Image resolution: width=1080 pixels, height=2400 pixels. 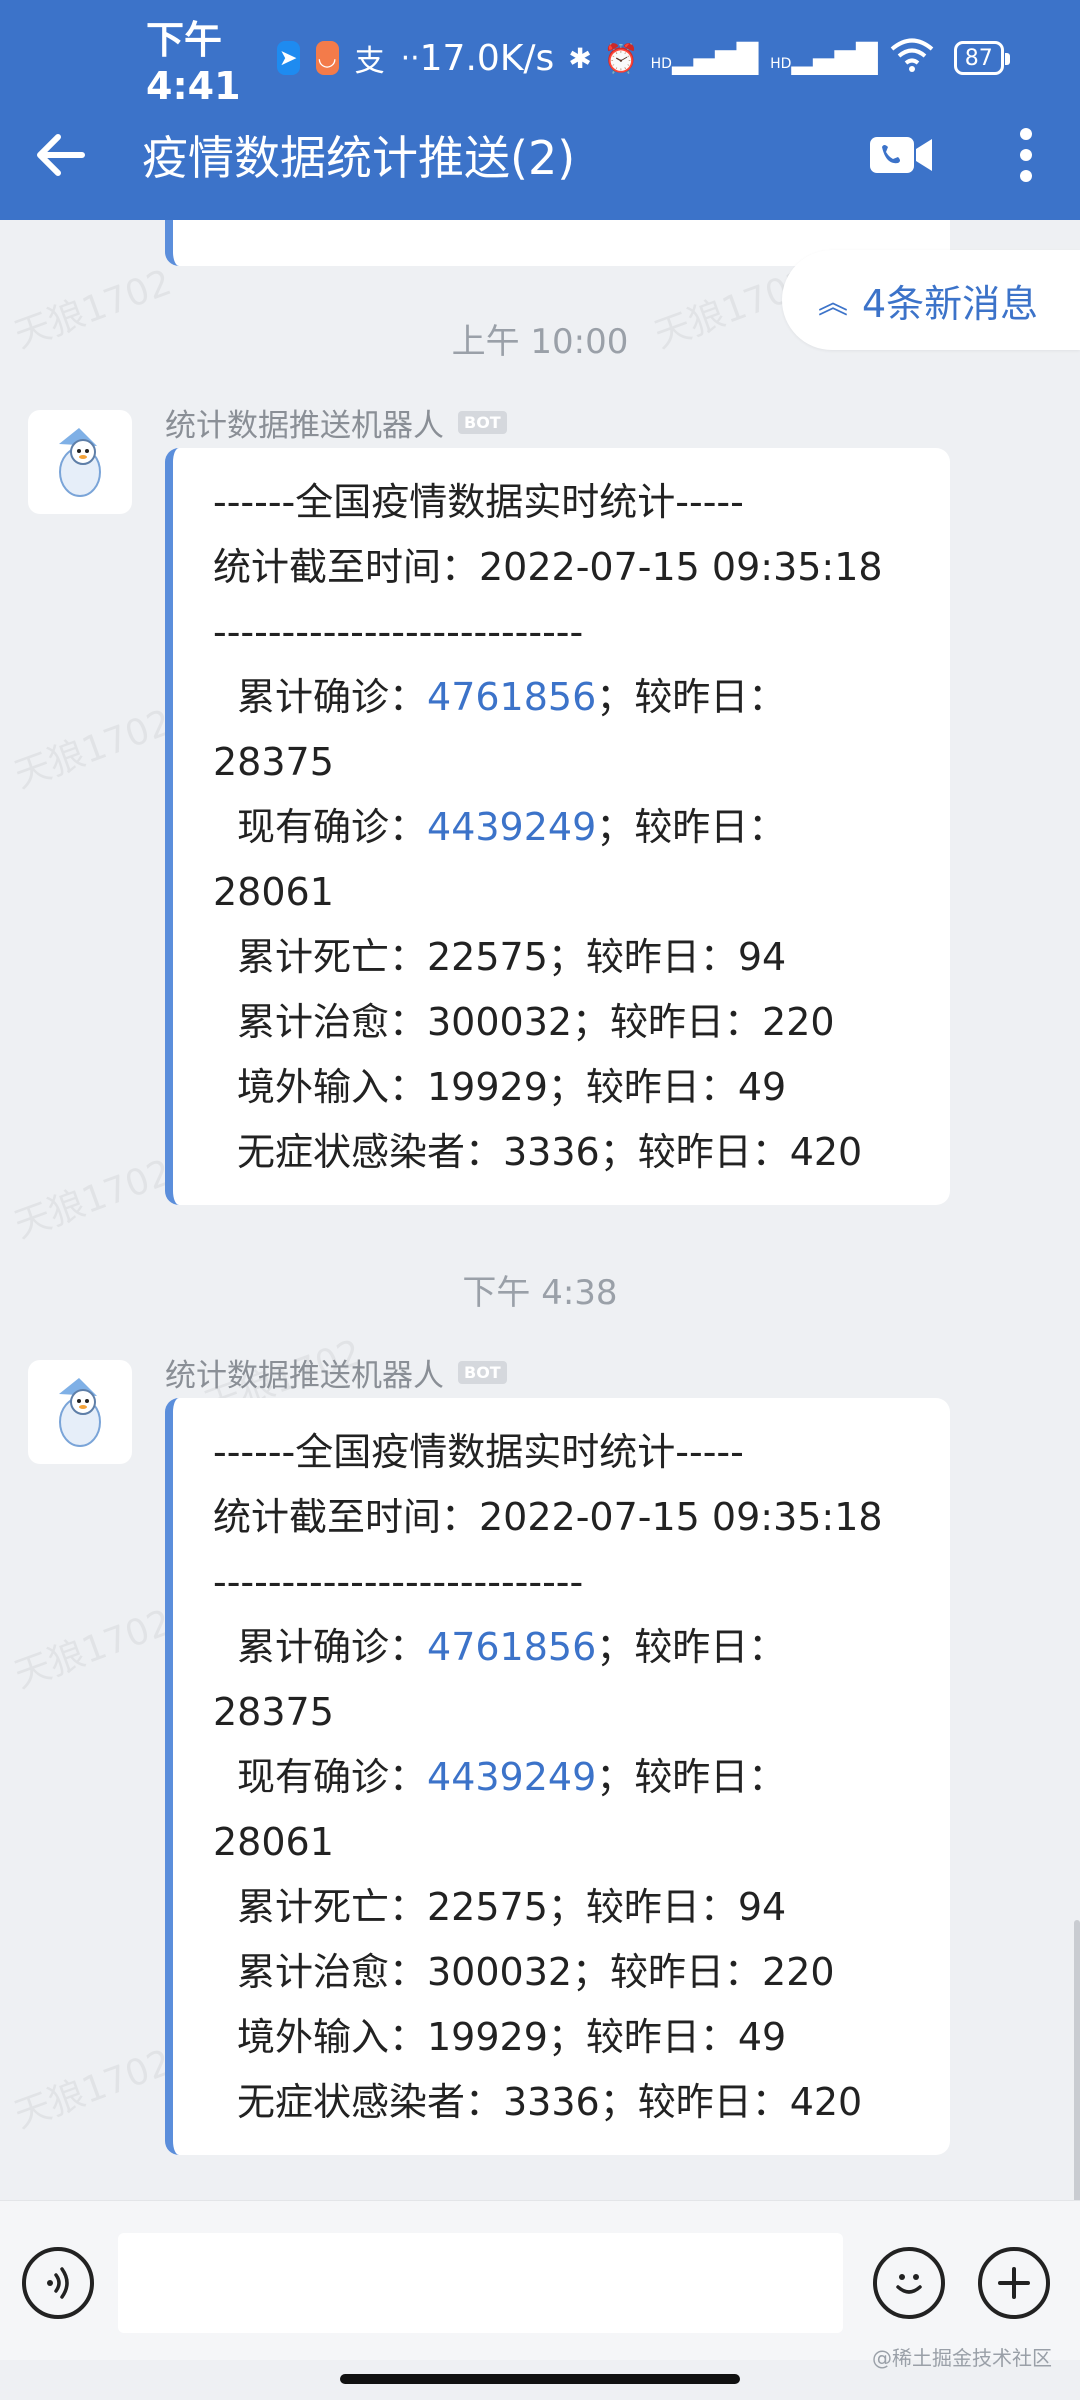 I want to click on status-time: 下午4:41, so click(x=193, y=62).